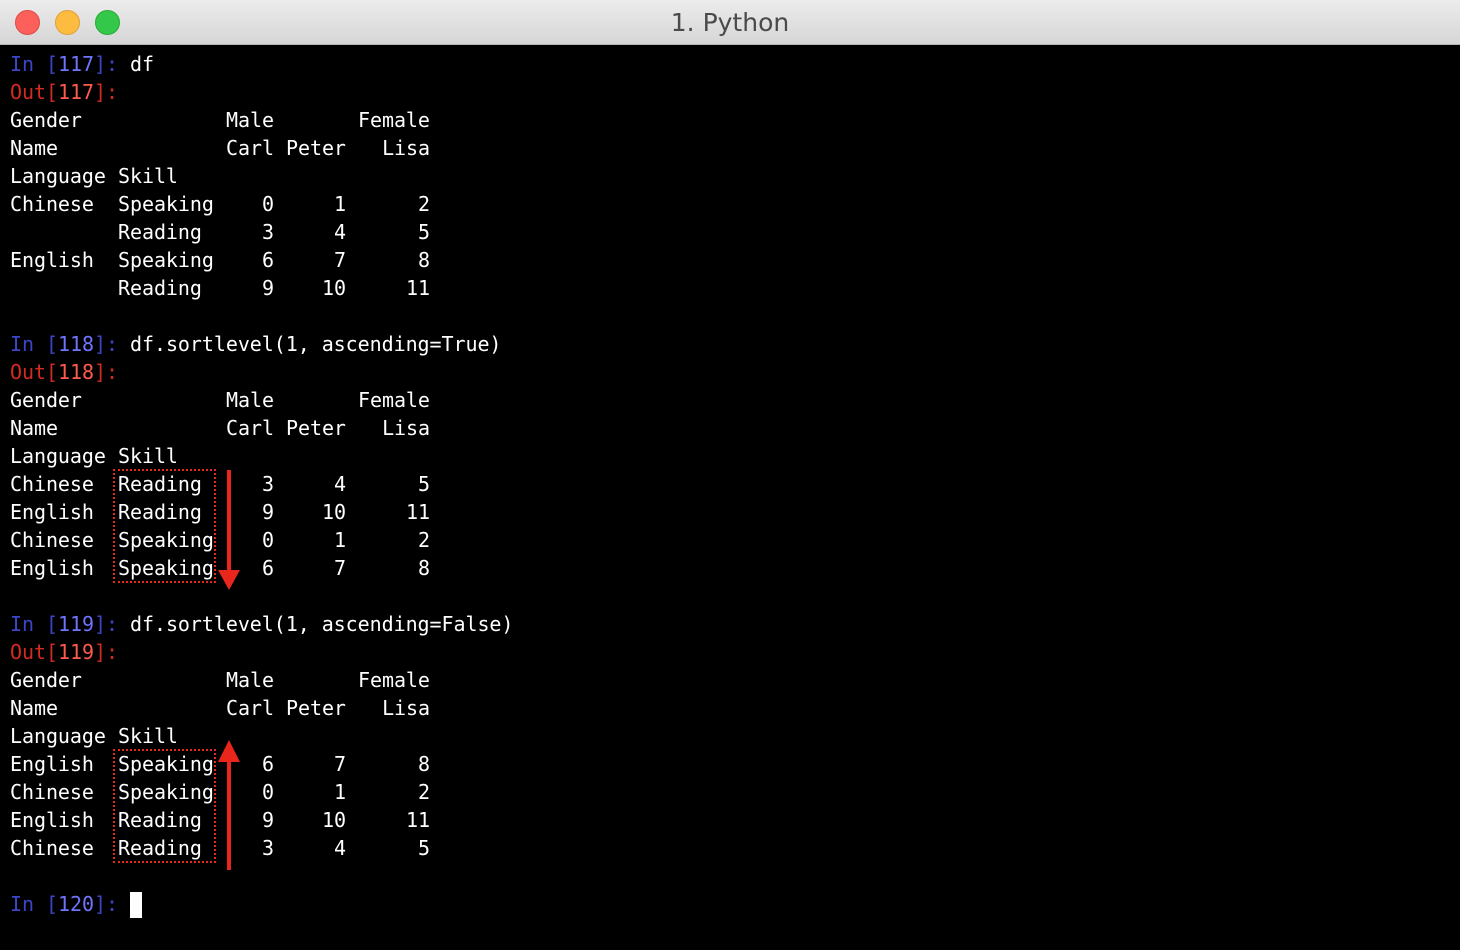 This screenshot has height=950, width=1460. Describe the element at coordinates (229, 670) in the screenshot. I see `annotation-layer` at that location.